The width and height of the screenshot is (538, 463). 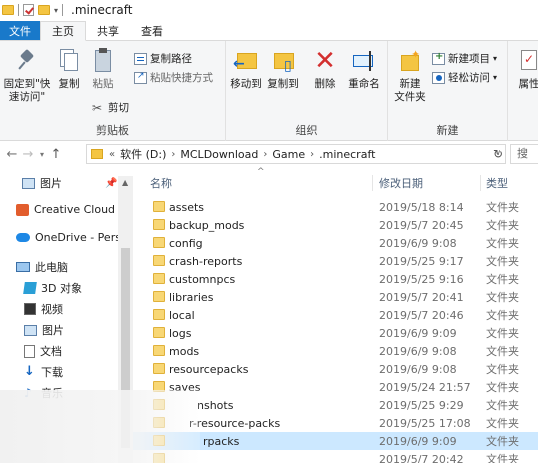 What do you see at coordinates (335, 243) in the screenshot?
I see `file-row: config 2019/6/9 9:08 文件夹` at bounding box center [335, 243].